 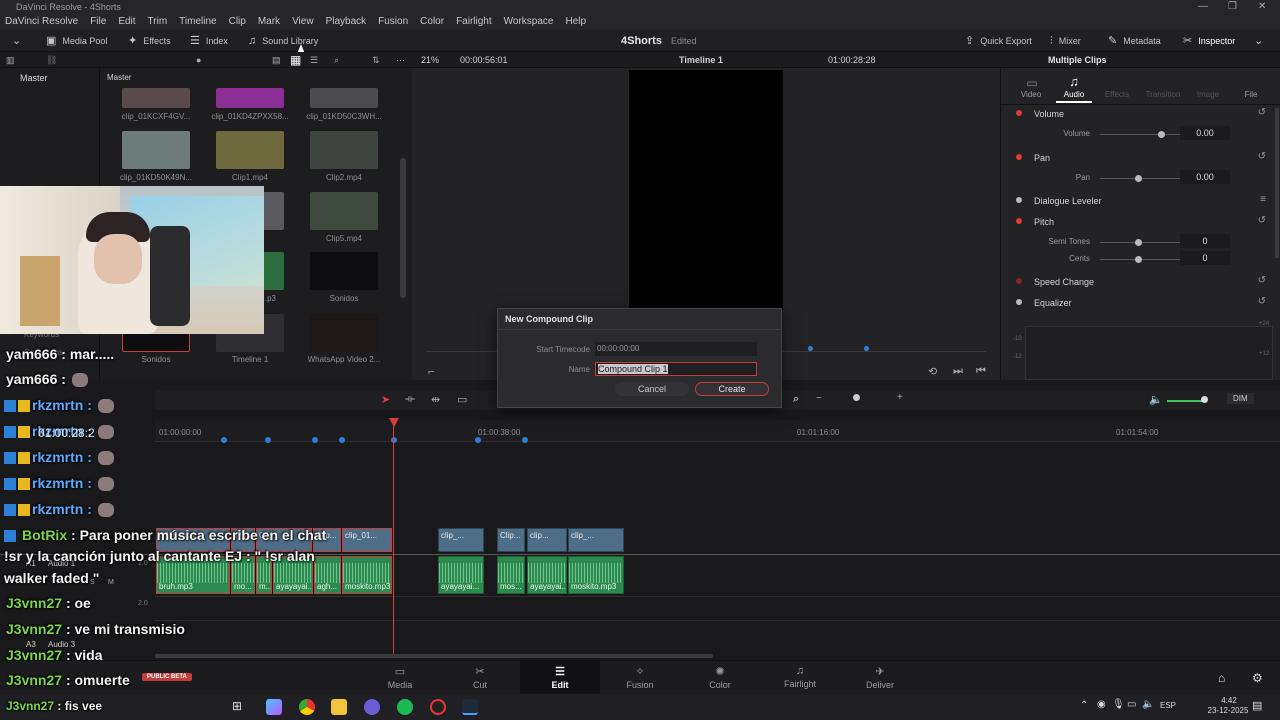 What do you see at coordinates (283, 41) in the screenshot?
I see `sound-library-button: ♫ Sound Library` at bounding box center [283, 41].